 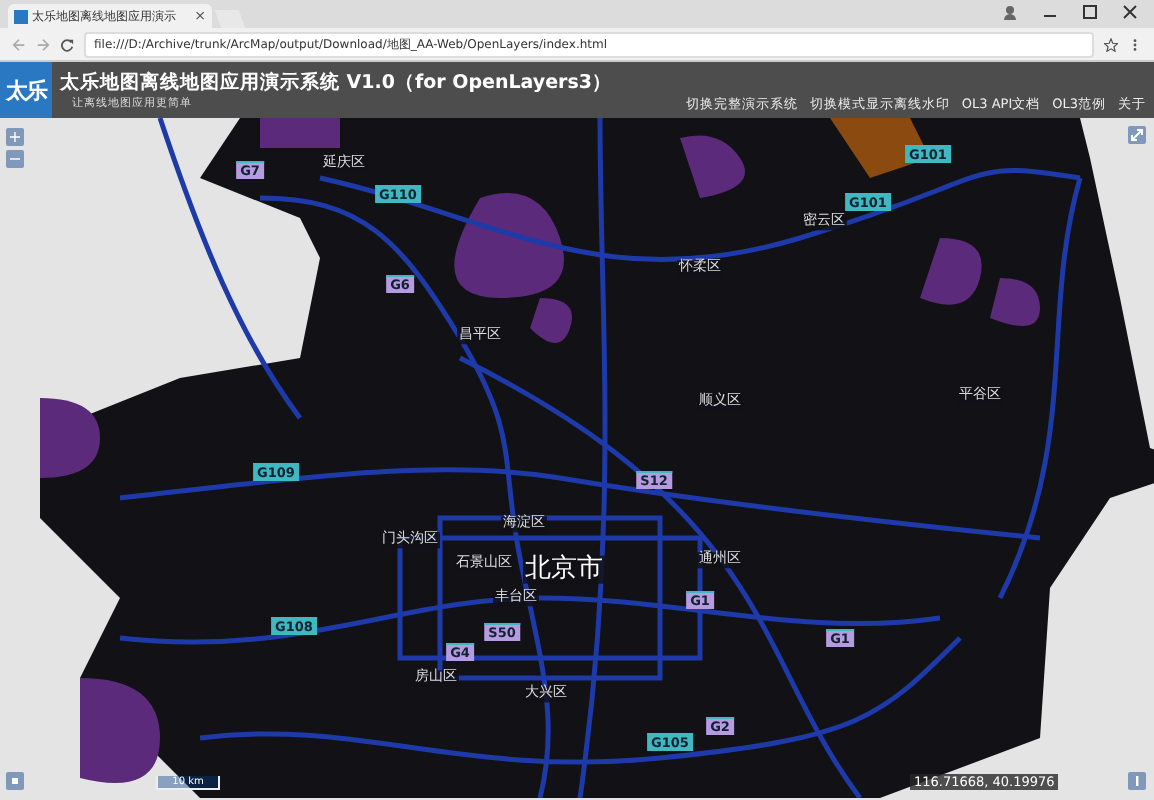 What do you see at coordinates (1137, 781) in the screenshot?
I see `info-icon` at bounding box center [1137, 781].